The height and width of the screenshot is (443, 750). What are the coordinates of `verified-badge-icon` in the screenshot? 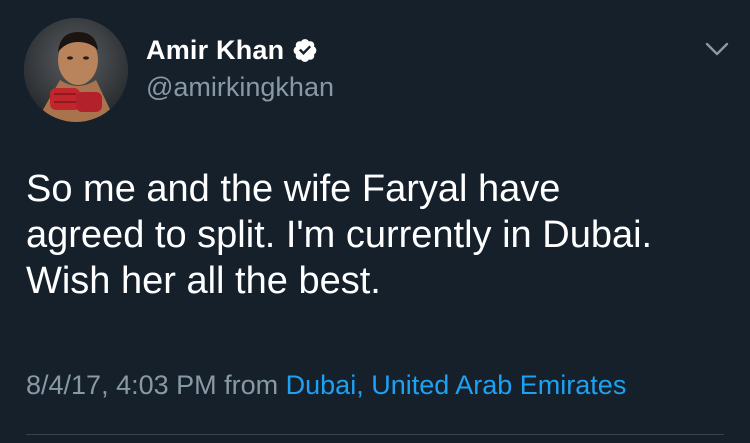 It's located at (305, 50).